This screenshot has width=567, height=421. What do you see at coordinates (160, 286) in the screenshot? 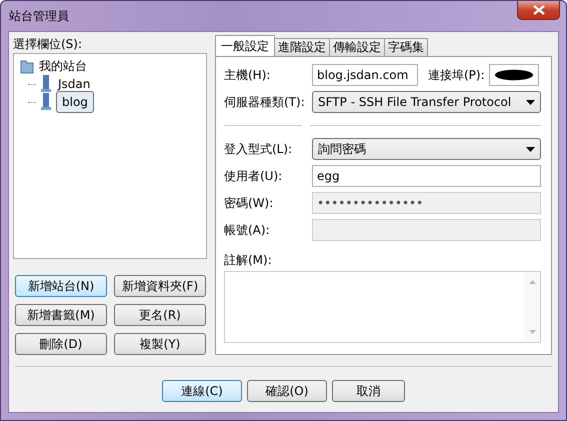
I see `site-button: 新增資料夾(F)` at bounding box center [160, 286].